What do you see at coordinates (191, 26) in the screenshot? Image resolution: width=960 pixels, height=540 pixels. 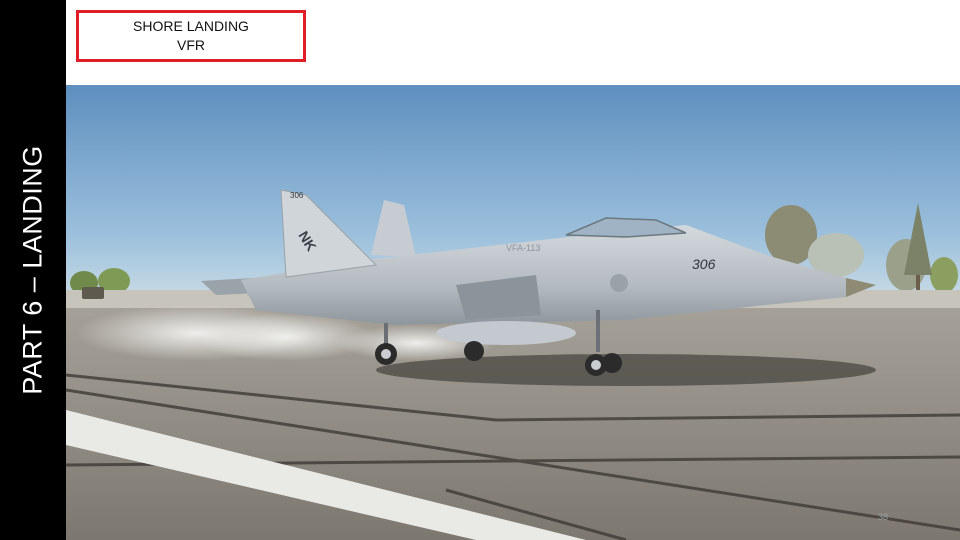 I see `slide-title: SHORE LANDING` at bounding box center [191, 26].